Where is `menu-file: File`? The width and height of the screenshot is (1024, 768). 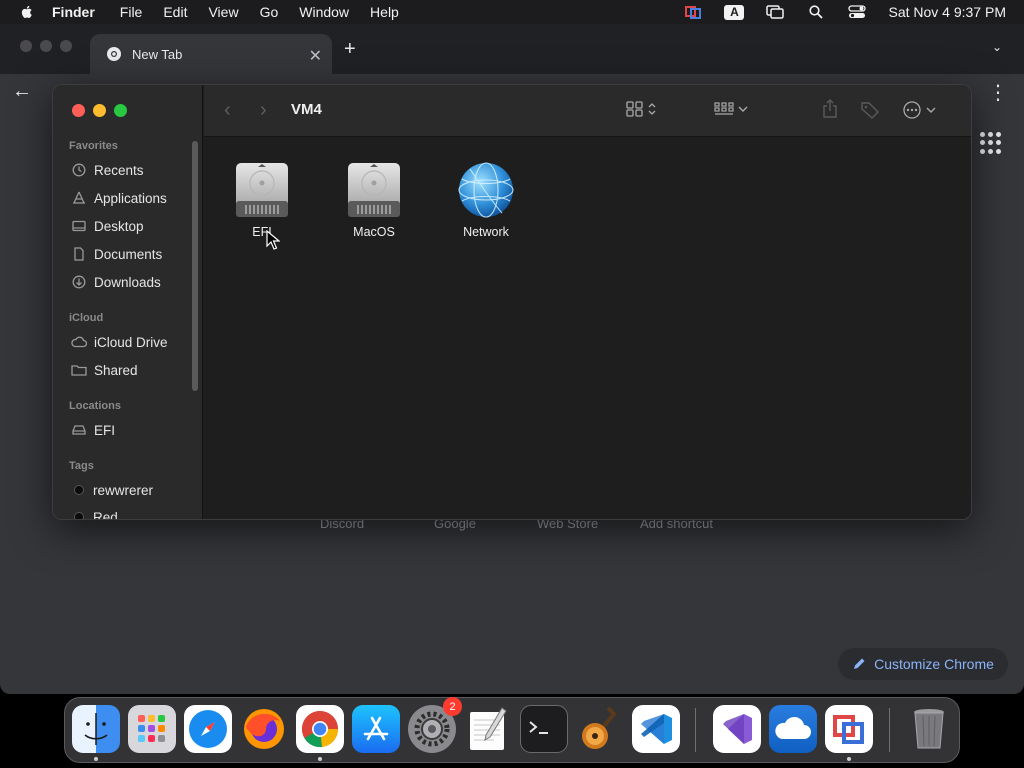
menu-file: File is located at coordinates (131, 12).